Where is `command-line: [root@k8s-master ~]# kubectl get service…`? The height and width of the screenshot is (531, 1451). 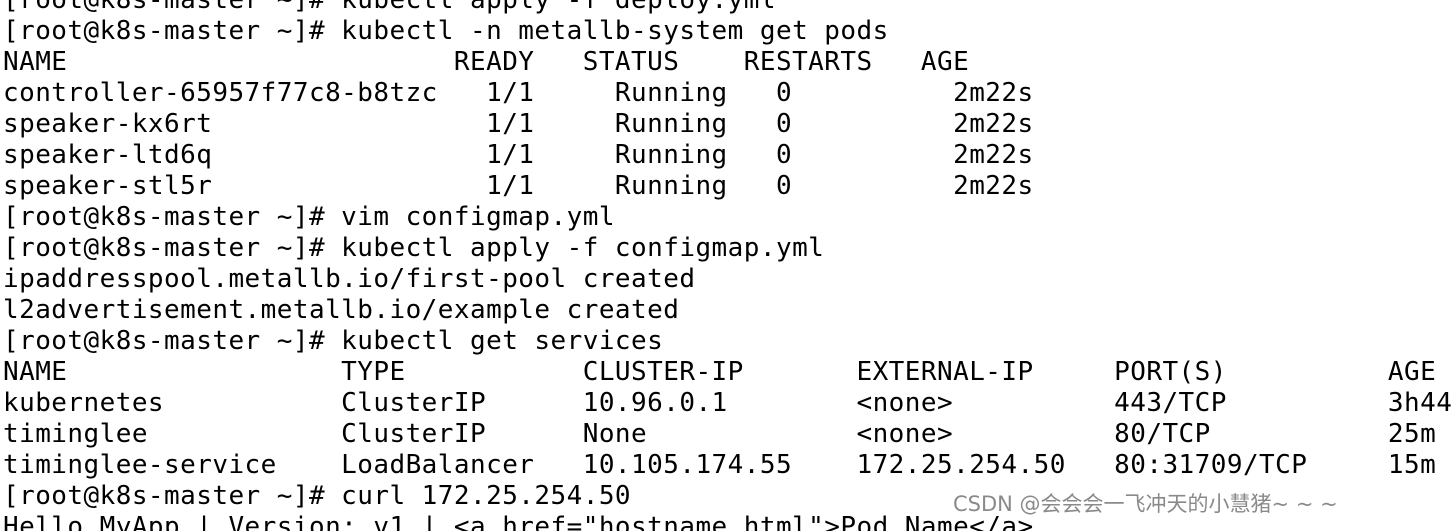 command-line: [root@k8s-master ~]# kubectl get service… is located at coordinates (333, 341).